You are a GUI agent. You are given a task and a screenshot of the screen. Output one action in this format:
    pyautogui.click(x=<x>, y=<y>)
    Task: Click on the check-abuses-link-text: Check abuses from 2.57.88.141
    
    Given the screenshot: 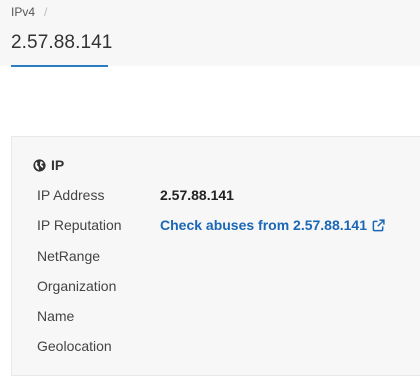 What is the action you would take?
    pyautogui.click(x=264, y=225)
    